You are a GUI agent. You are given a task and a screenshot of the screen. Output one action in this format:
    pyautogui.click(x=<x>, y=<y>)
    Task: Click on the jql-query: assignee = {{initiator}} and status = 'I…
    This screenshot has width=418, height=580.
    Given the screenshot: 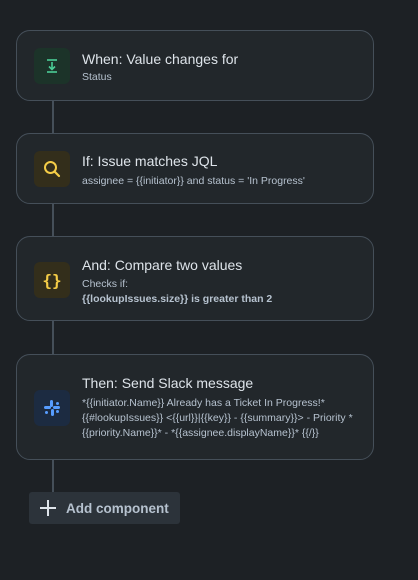 What is the action you would take?
    pyautogui.click(x=193, y=181)
    